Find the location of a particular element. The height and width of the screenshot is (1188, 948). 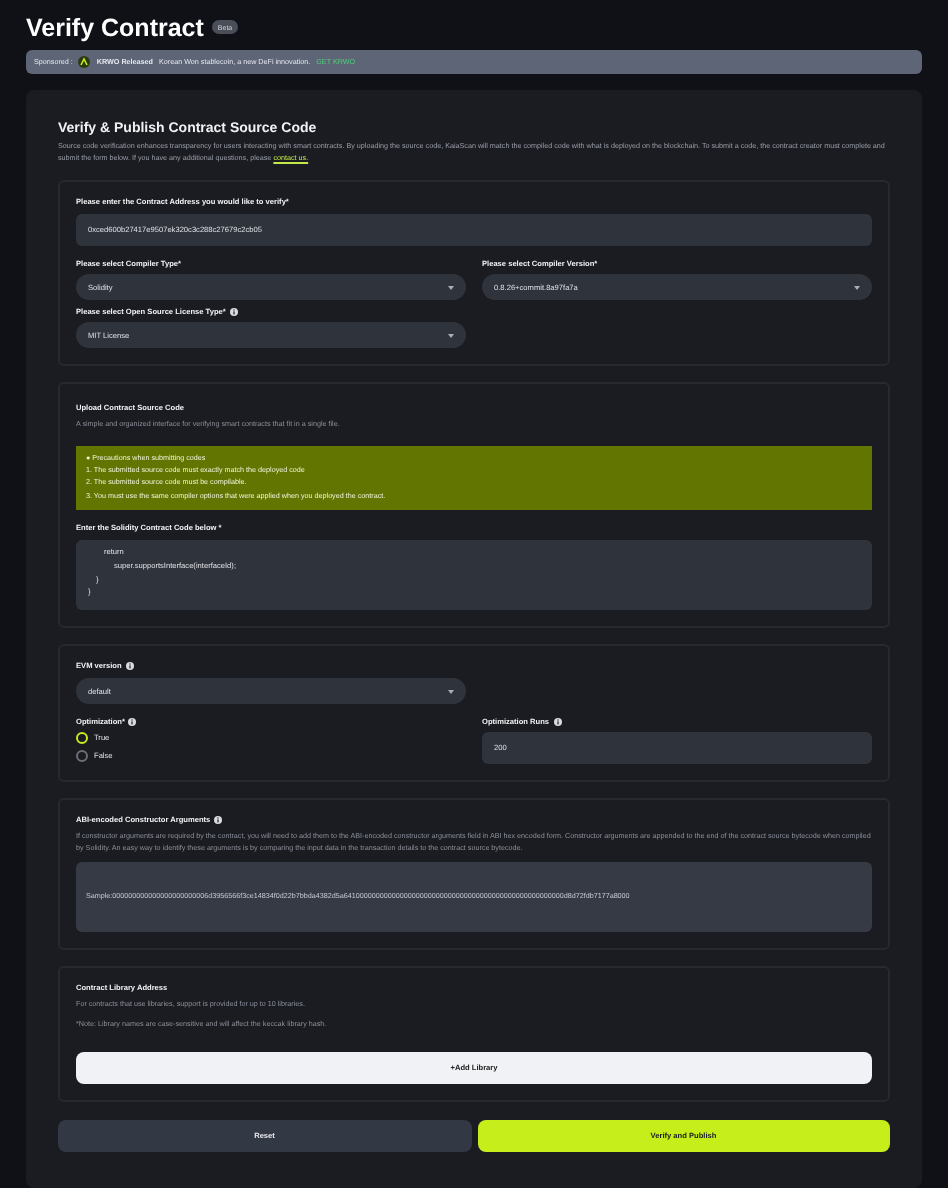

coin-logo-icon is located at coordinates (84, 62).